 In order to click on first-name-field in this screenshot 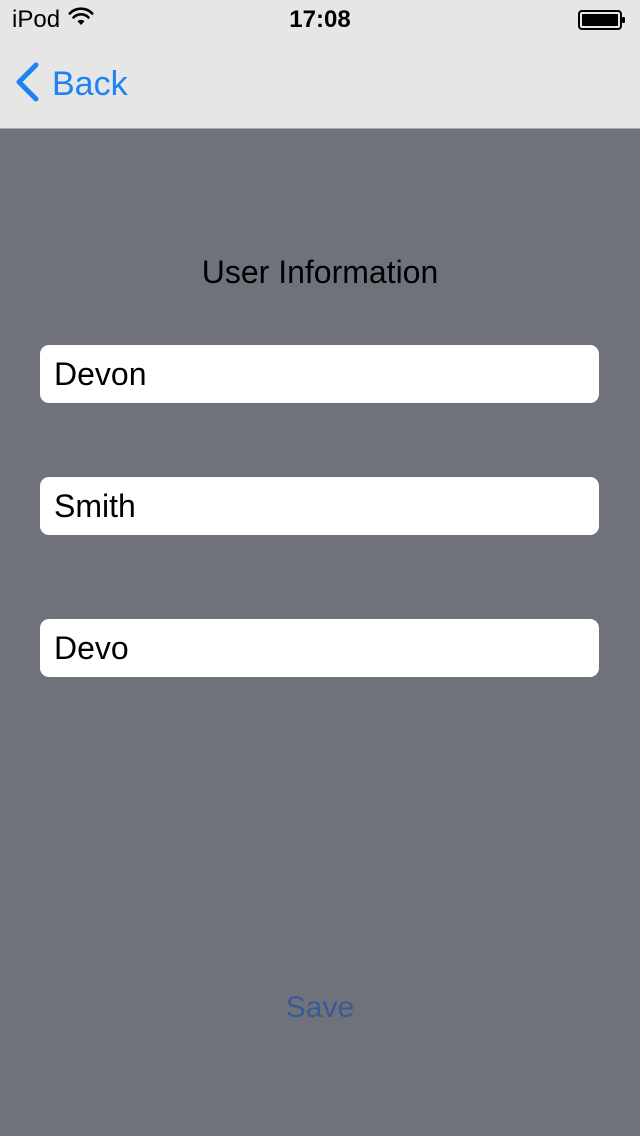, I will do `click(319, 374)`.